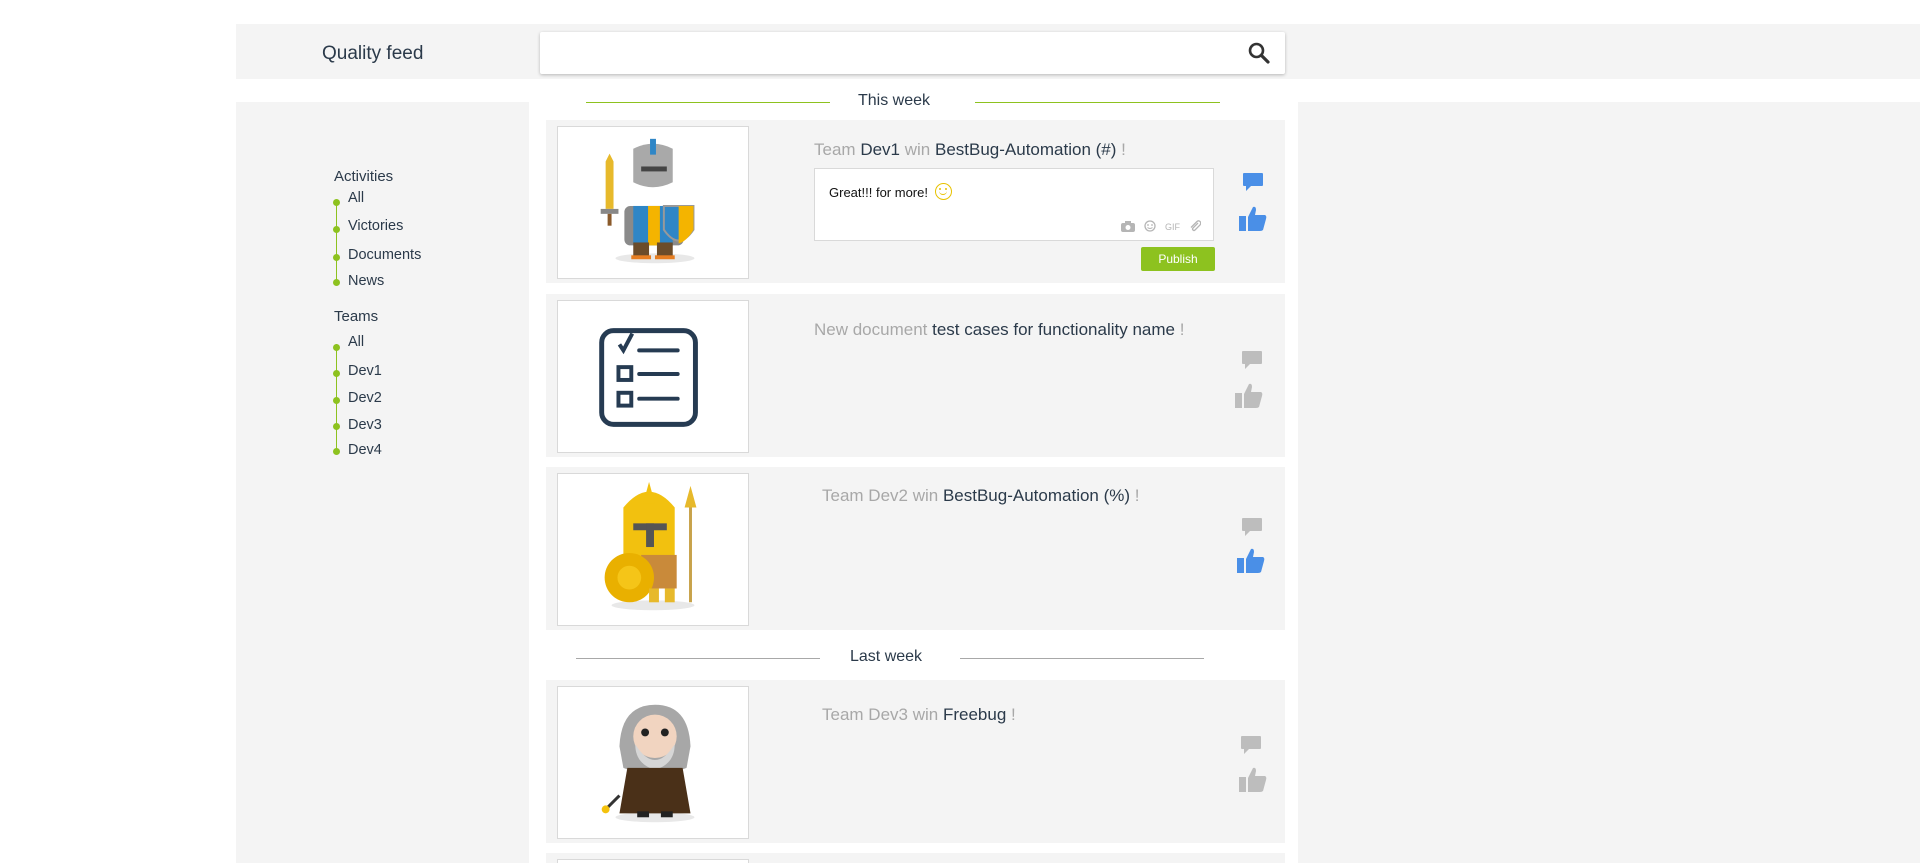  What do you see at coordinates (915, 548) in the screenshot?
I see `feed-card-dev2: Team Dev2 win BestBug-Automation (%) !` at bounding box center [915, 548].